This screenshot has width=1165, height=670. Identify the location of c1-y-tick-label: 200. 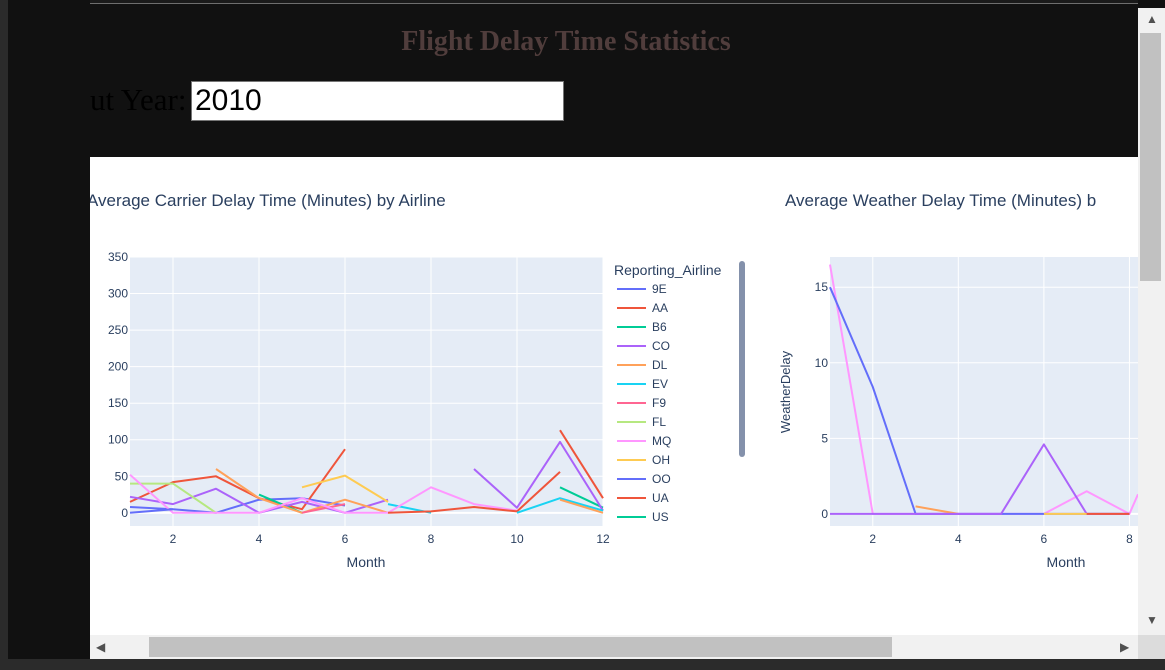
(118, 367).